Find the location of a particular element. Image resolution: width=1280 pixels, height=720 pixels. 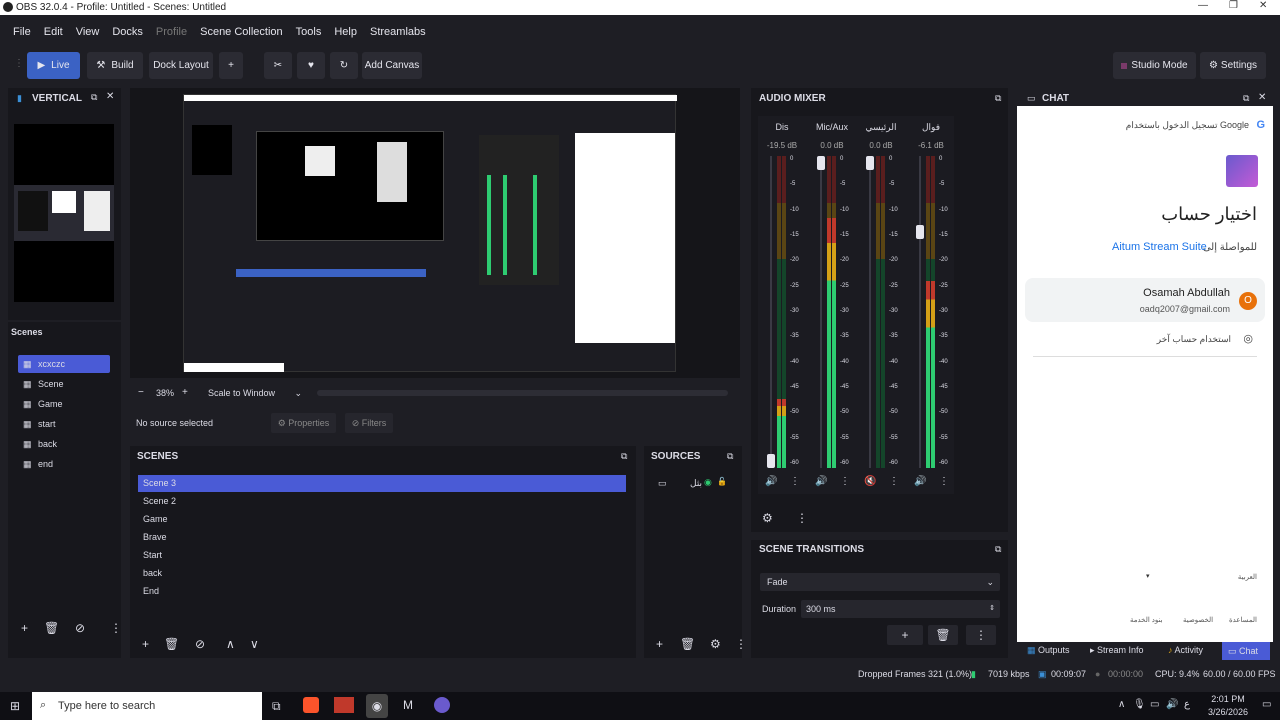

vertical-scene-item: ▦ xcxczc is located at coordinates (64, 364).